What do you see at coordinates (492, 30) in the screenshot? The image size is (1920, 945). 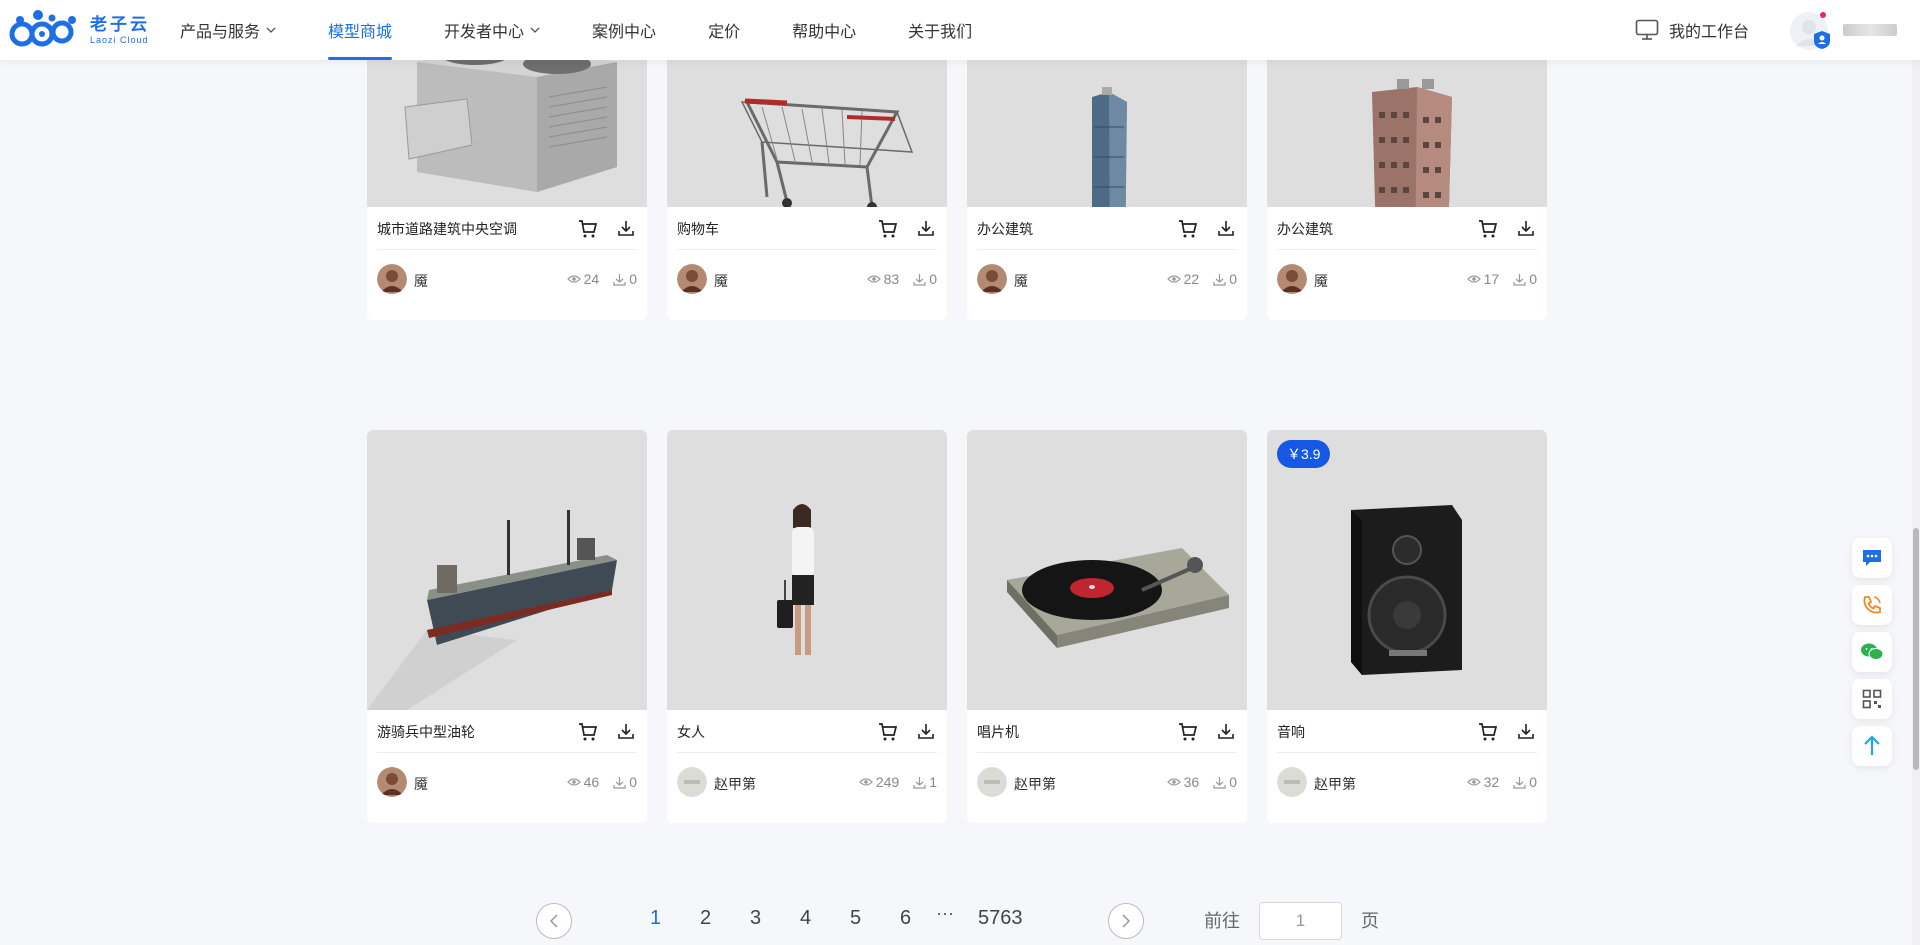 I see `nav-developer: 开发者中心` at bounding box center [492, 30].